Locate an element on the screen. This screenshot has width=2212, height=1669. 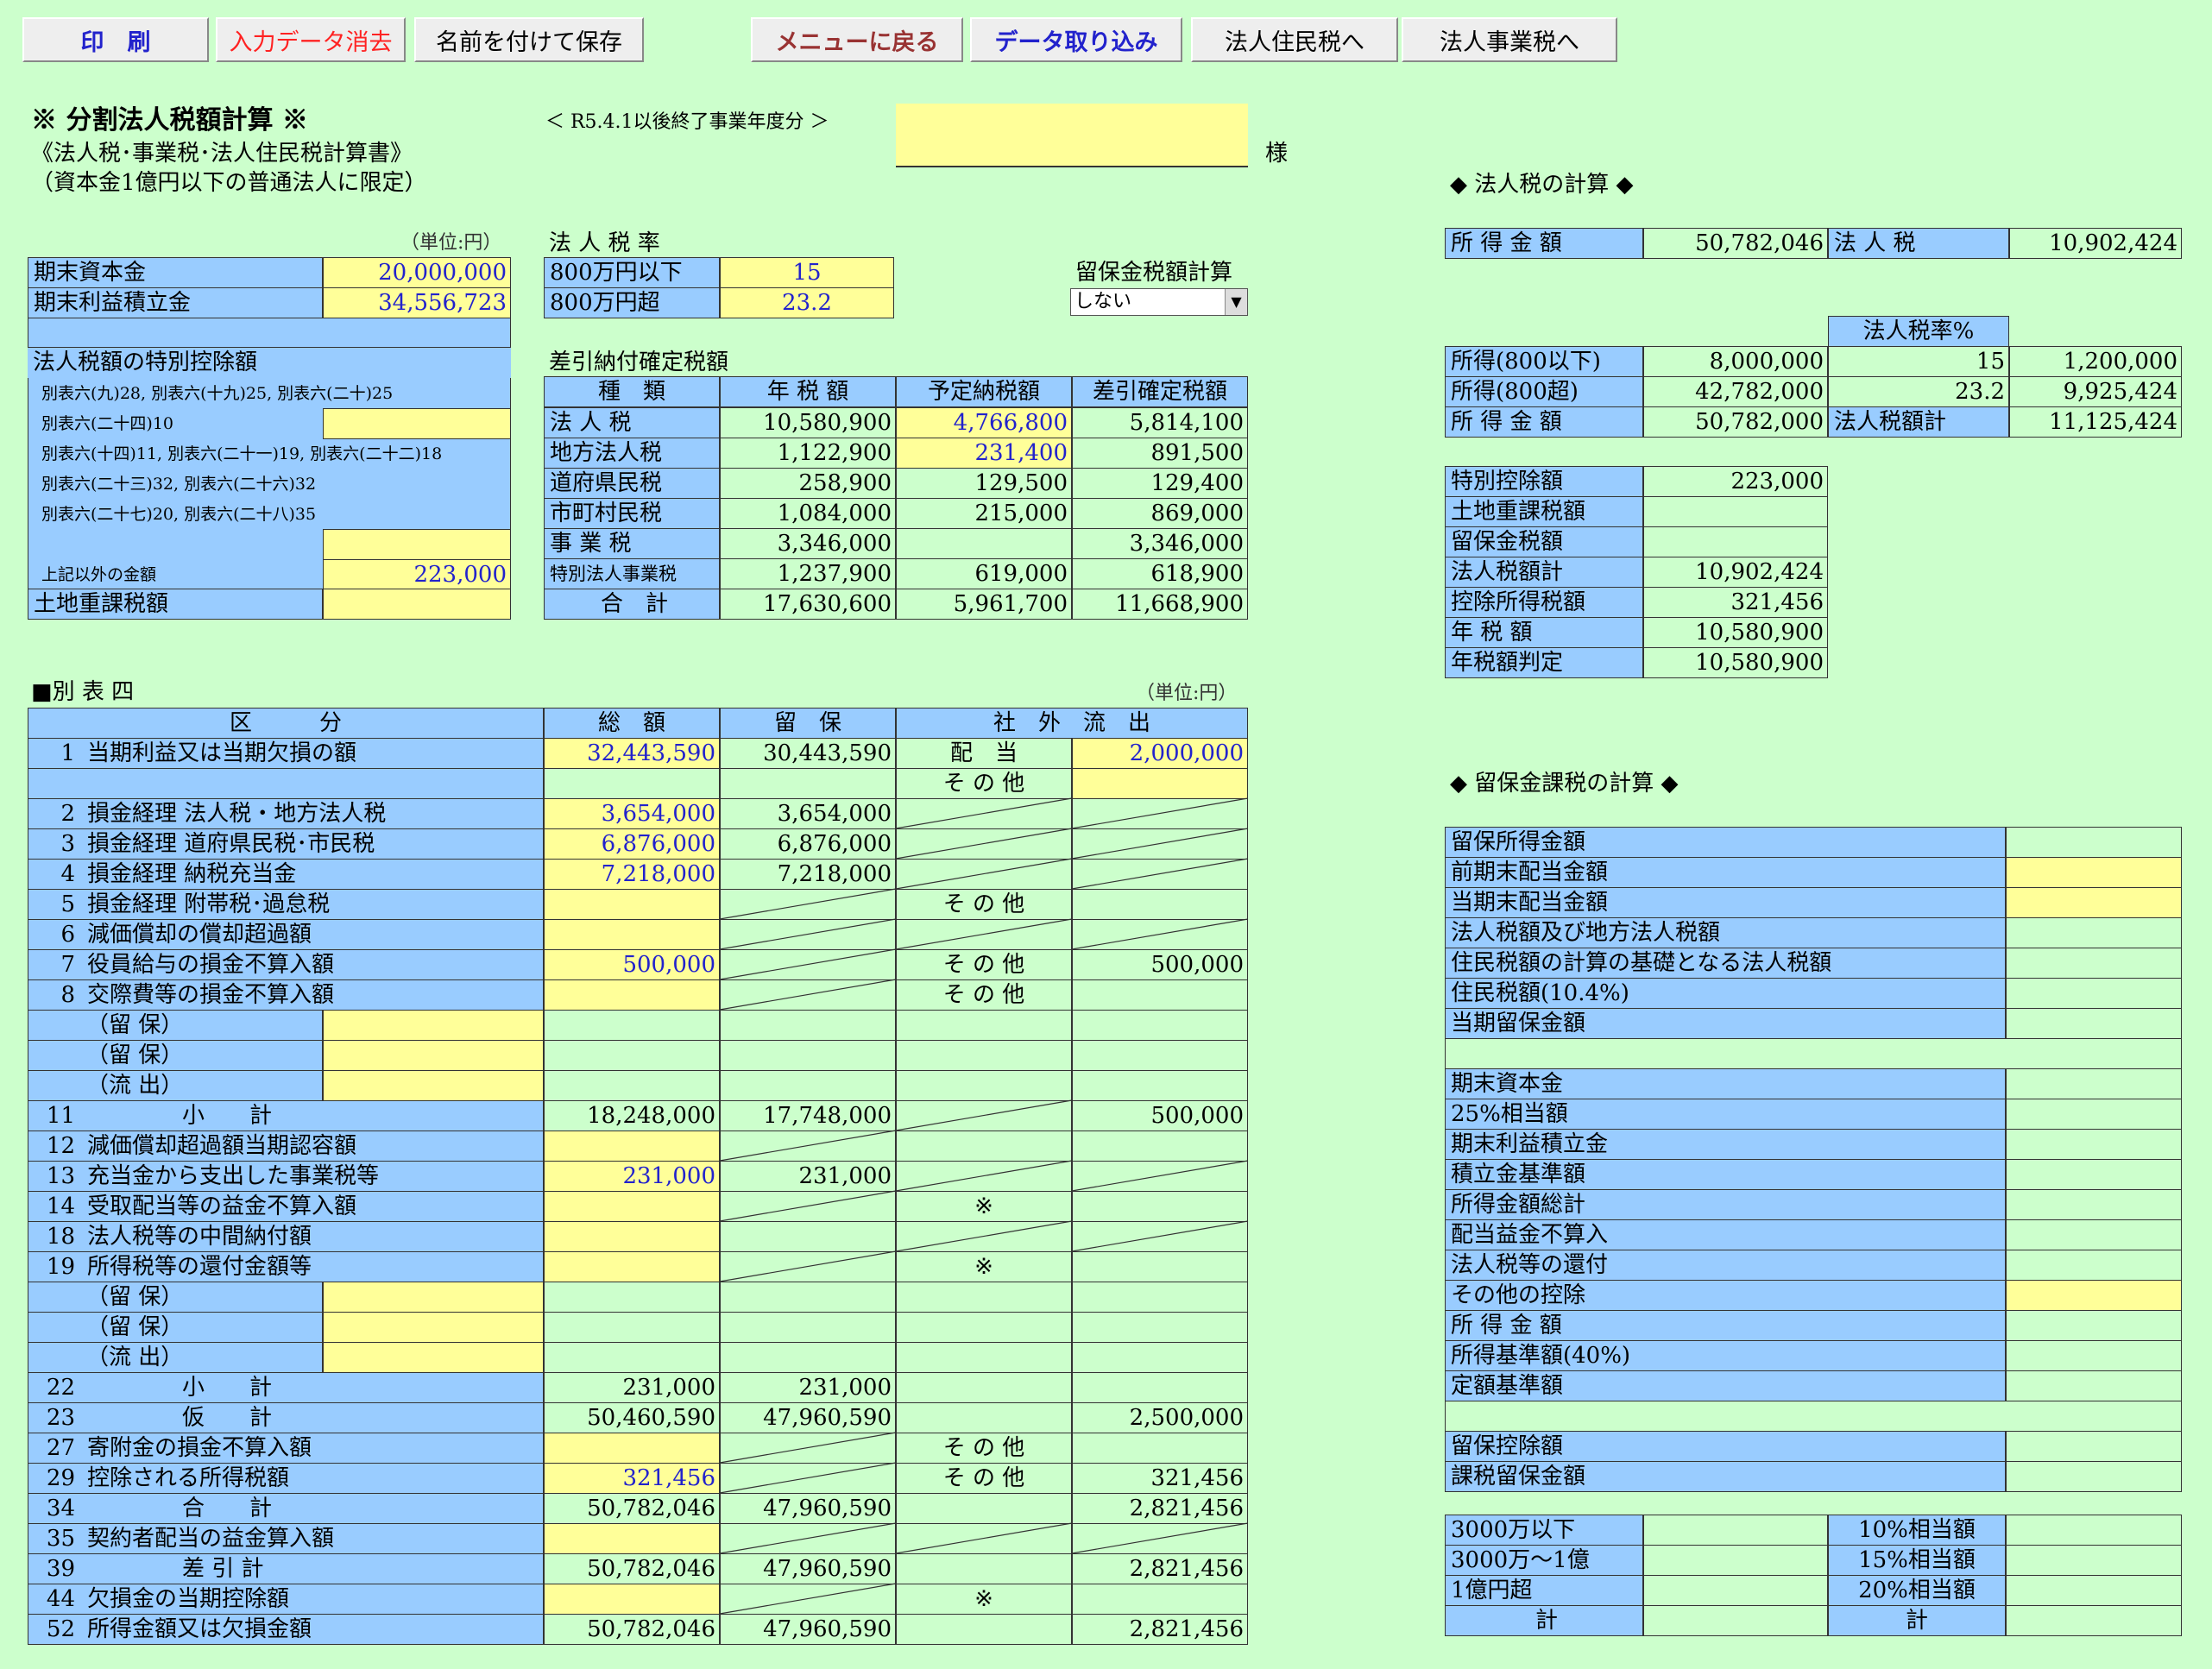
beppyo4-shagai-kubun is located at coordinates (984, 1055).